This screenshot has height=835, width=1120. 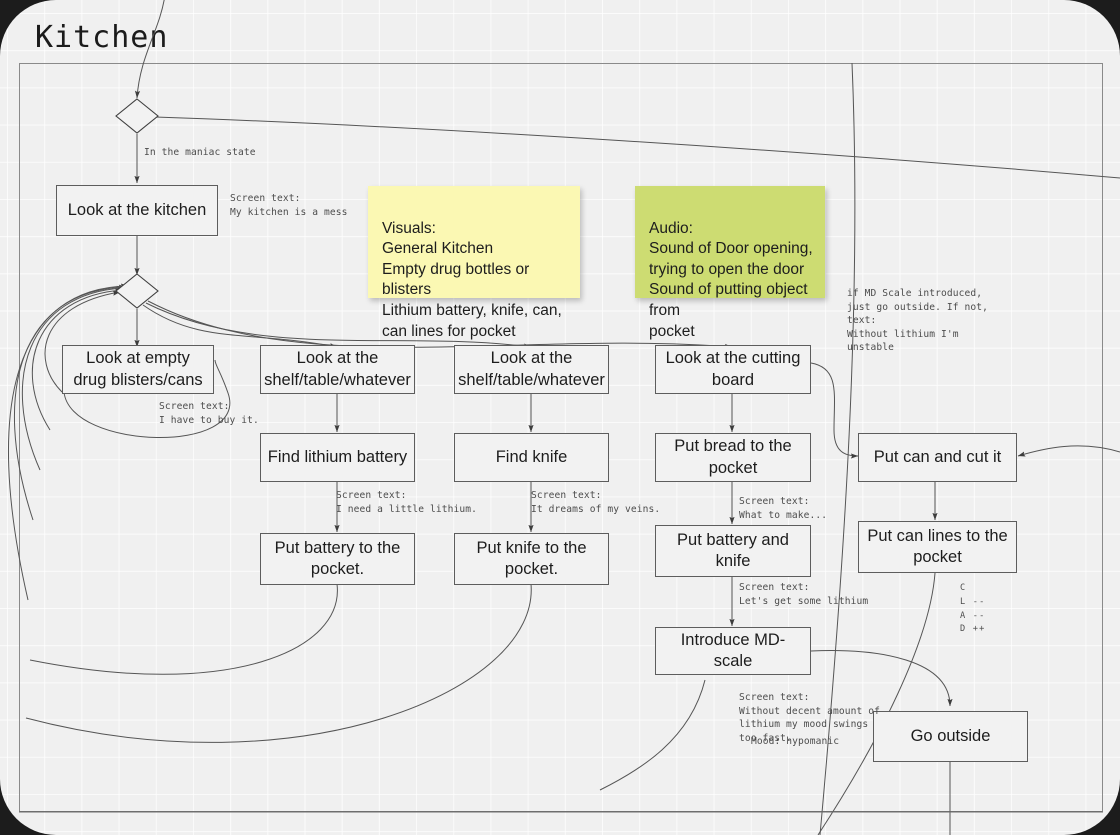 I want to click on node-label: Put bread to the pocket, so click(x=733, y=457).